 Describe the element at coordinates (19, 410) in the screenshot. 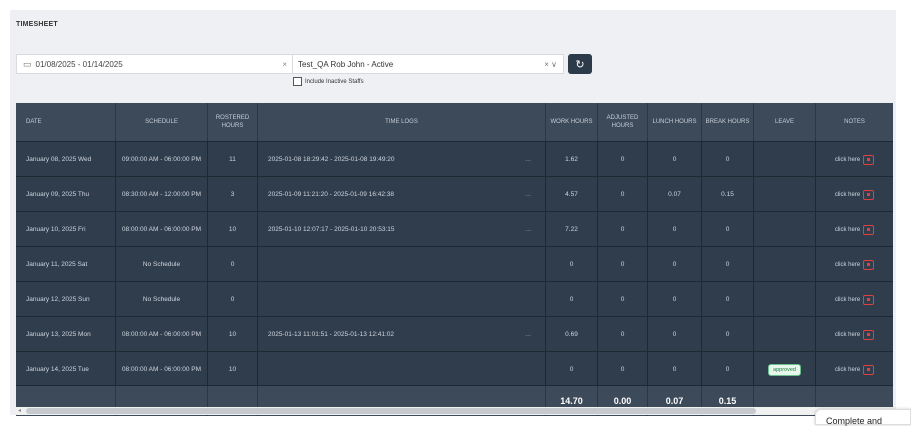

I see `scroll-left-icon: ◂` at that location.